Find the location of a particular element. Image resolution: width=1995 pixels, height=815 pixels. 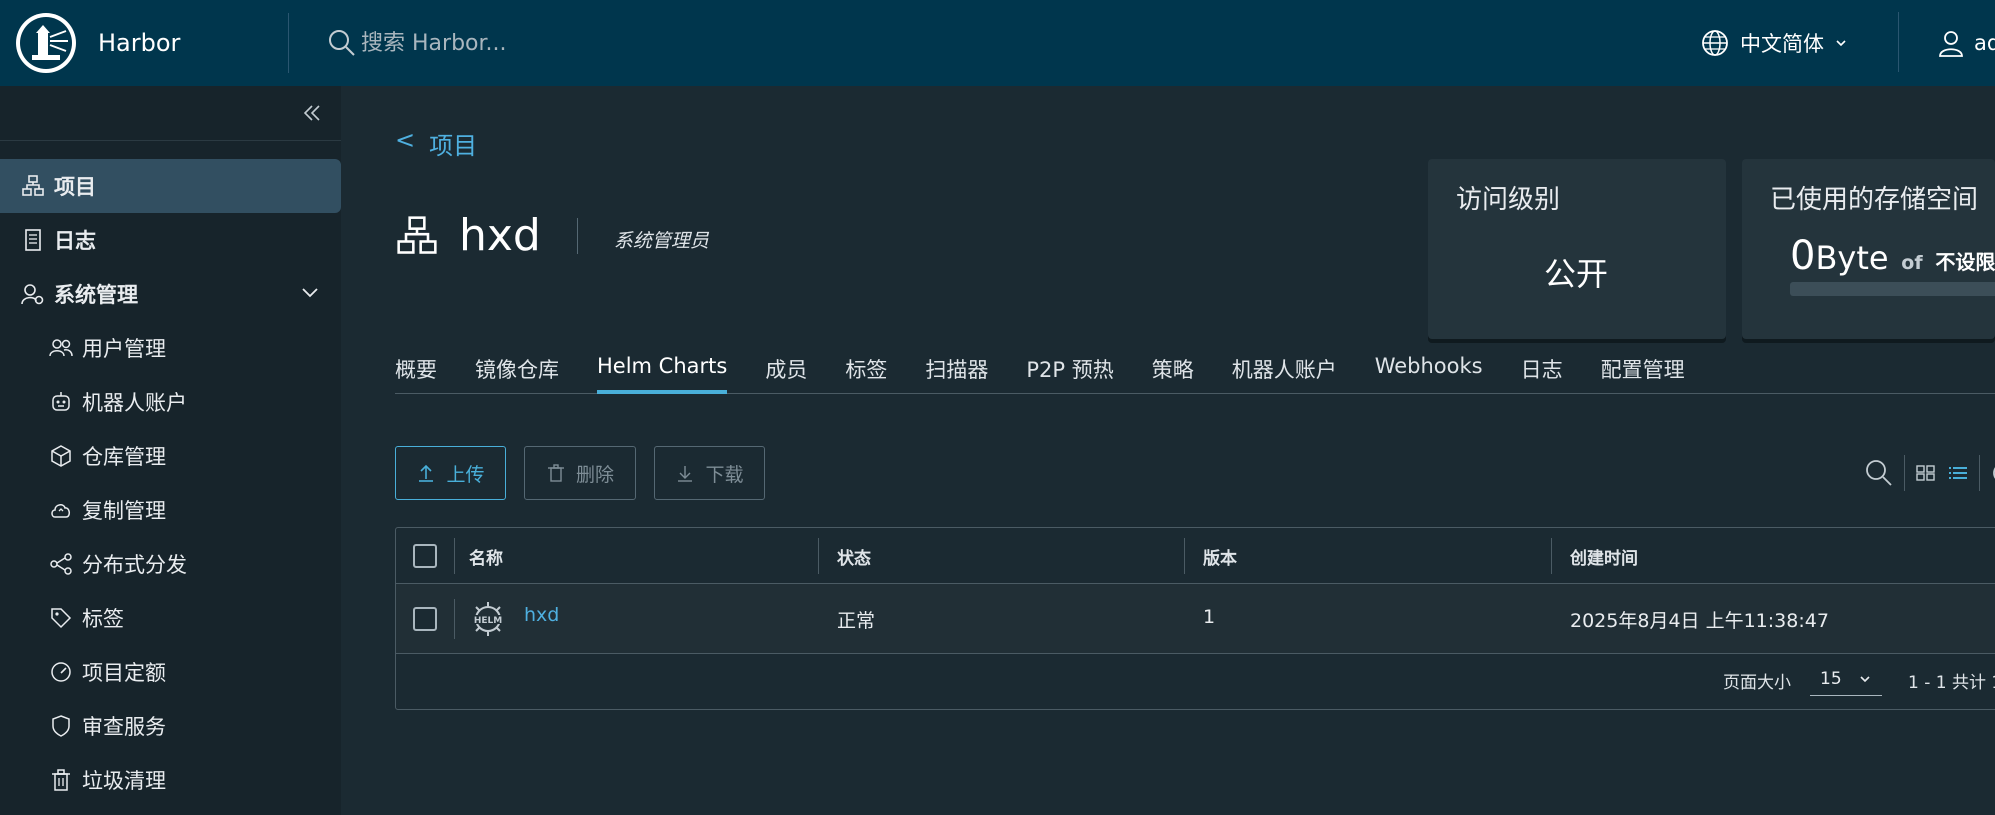

table-row: HELM hxd 正常 1 2025年8月4日 上午11:38:47 is located at coordinates (1195, 619).